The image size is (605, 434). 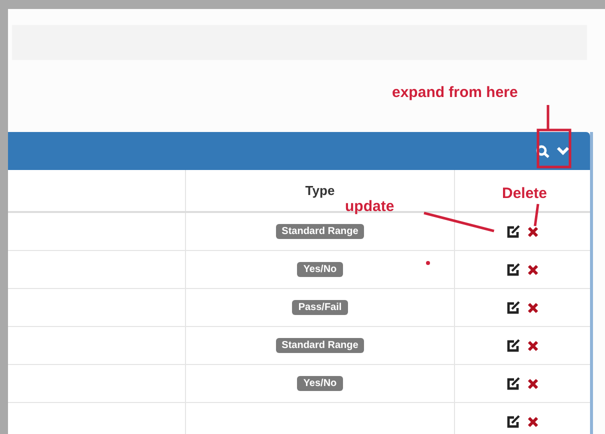 What do you see at coordinates (320, 190) in the screenshot?
I see `column-header: Type` at bounding box center [320, 190].